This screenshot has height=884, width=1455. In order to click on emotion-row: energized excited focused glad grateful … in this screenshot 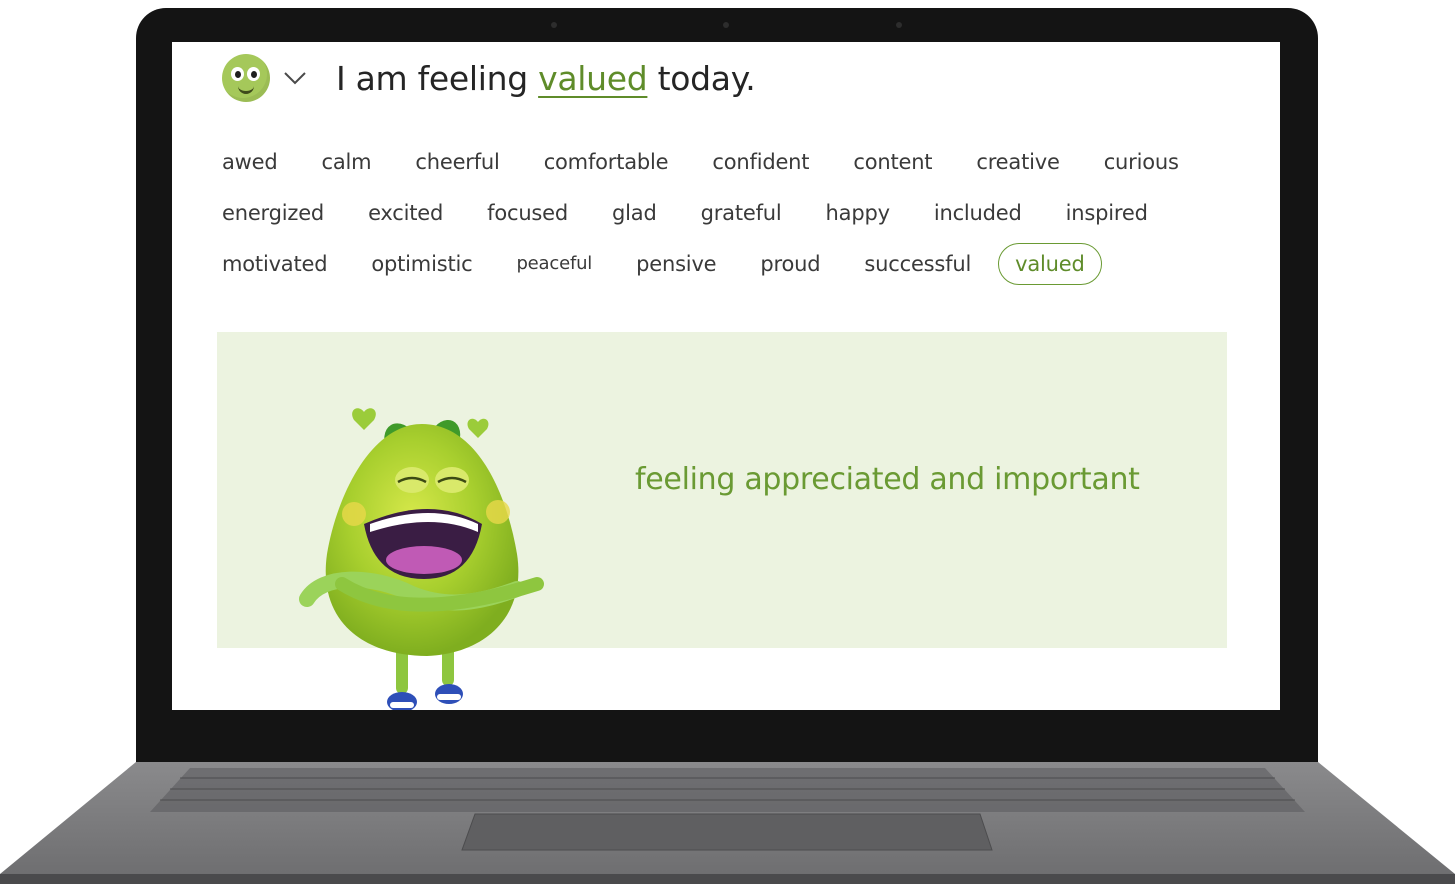, I will do `click(722, 212)`.